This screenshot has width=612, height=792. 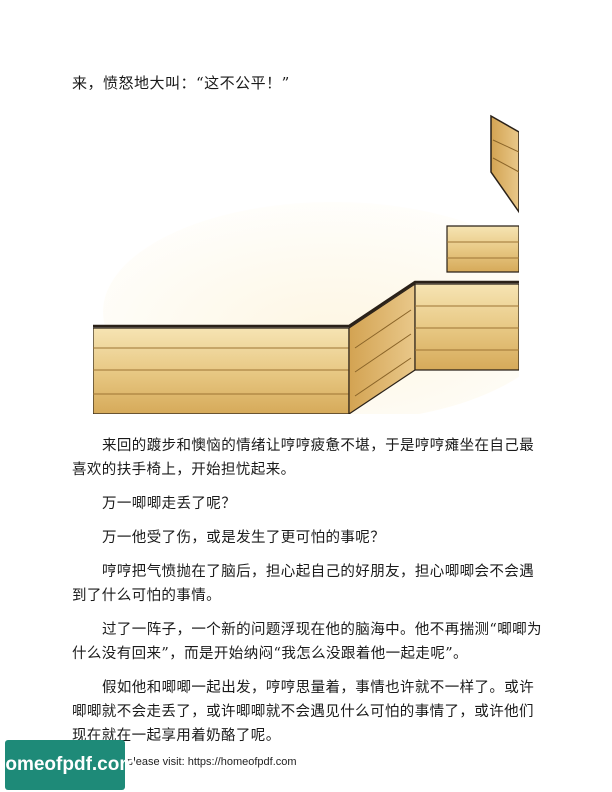 I want to click on paragraph: 万一他受了伤，或是发生了更可怕的事呢？, so click(x=244, y=538).